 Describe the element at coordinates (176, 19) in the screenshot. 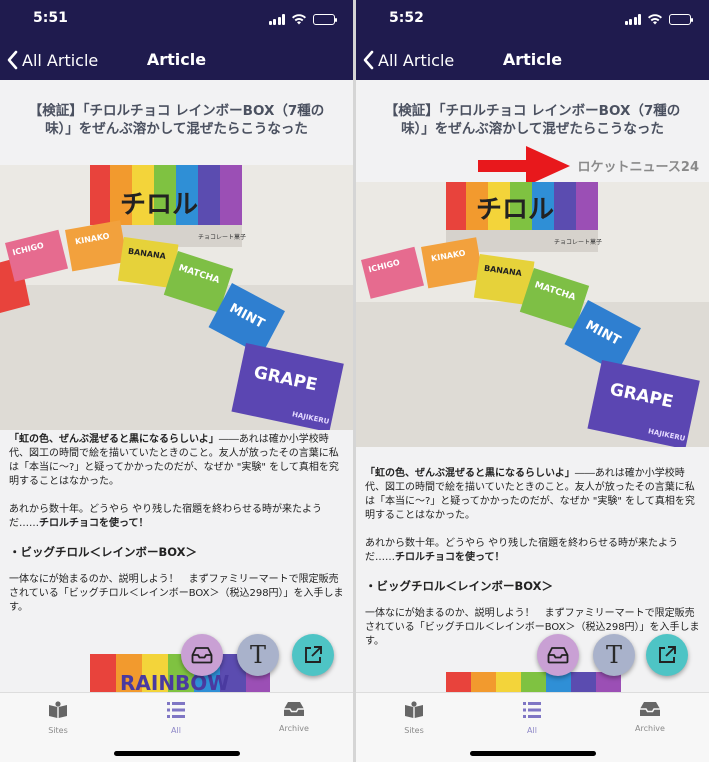

I see `status-bar: 5:51` at that location.